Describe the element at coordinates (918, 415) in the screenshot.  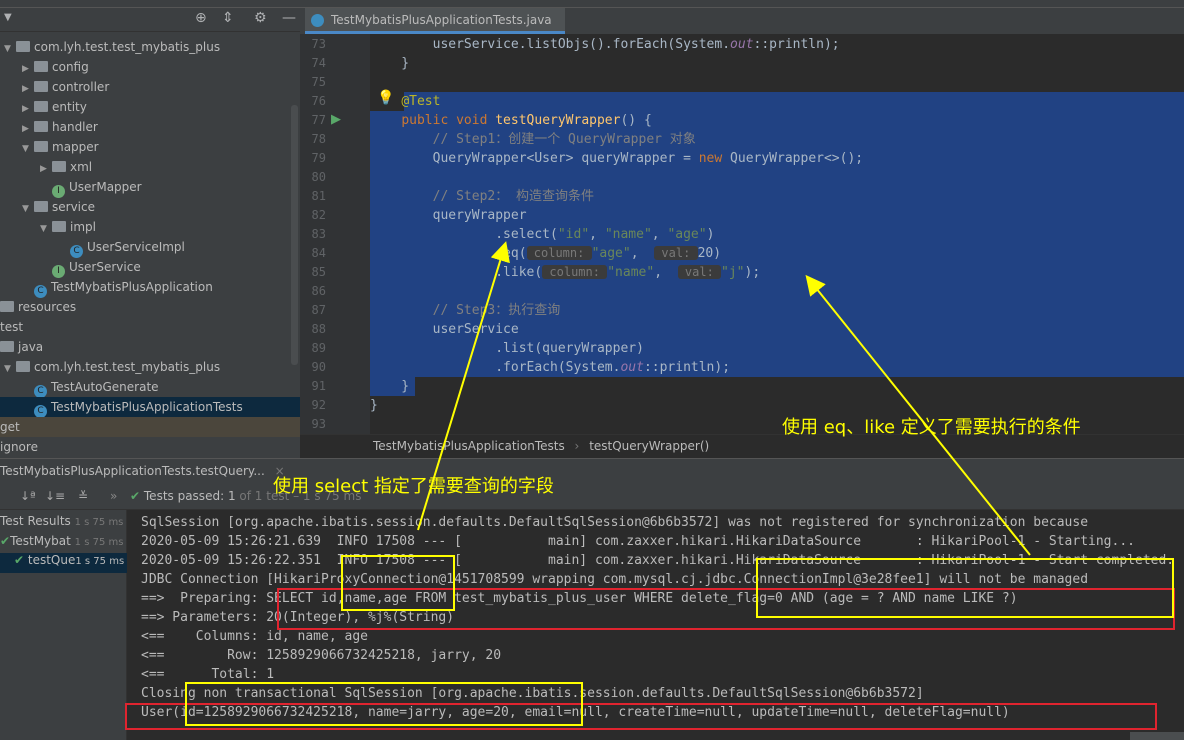
I see `arrow-eq-like` at that location.